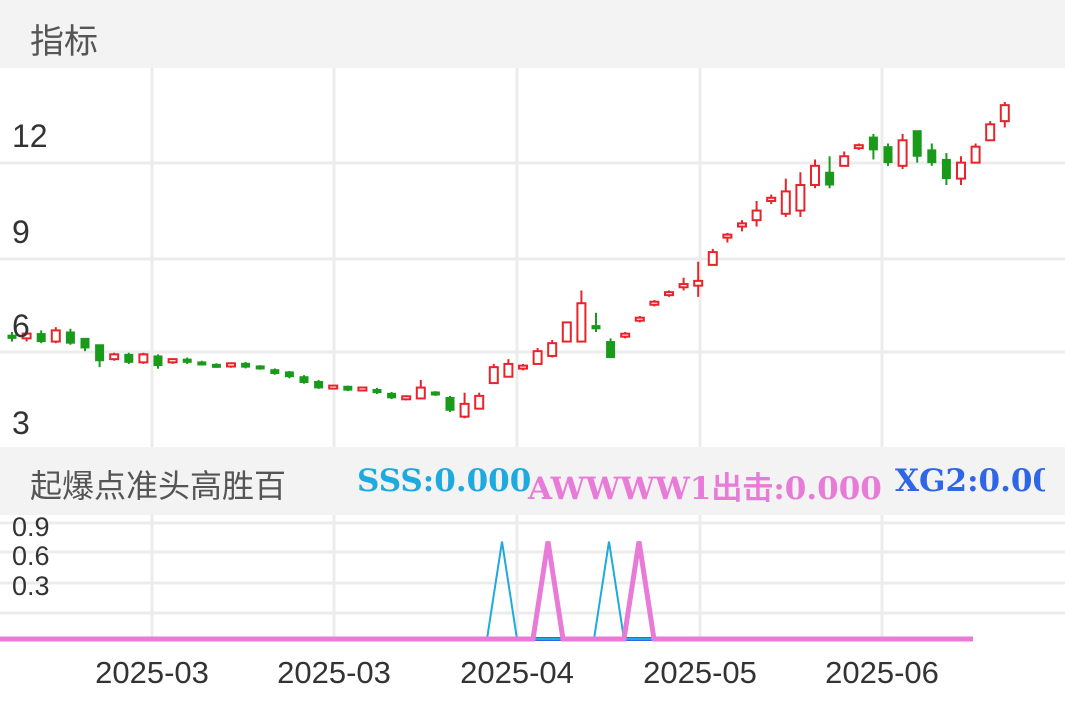 The width and height of the screenshot is (1065, 708). I want to click on sub-y-tick-label: 0.9, so click(31, 527).